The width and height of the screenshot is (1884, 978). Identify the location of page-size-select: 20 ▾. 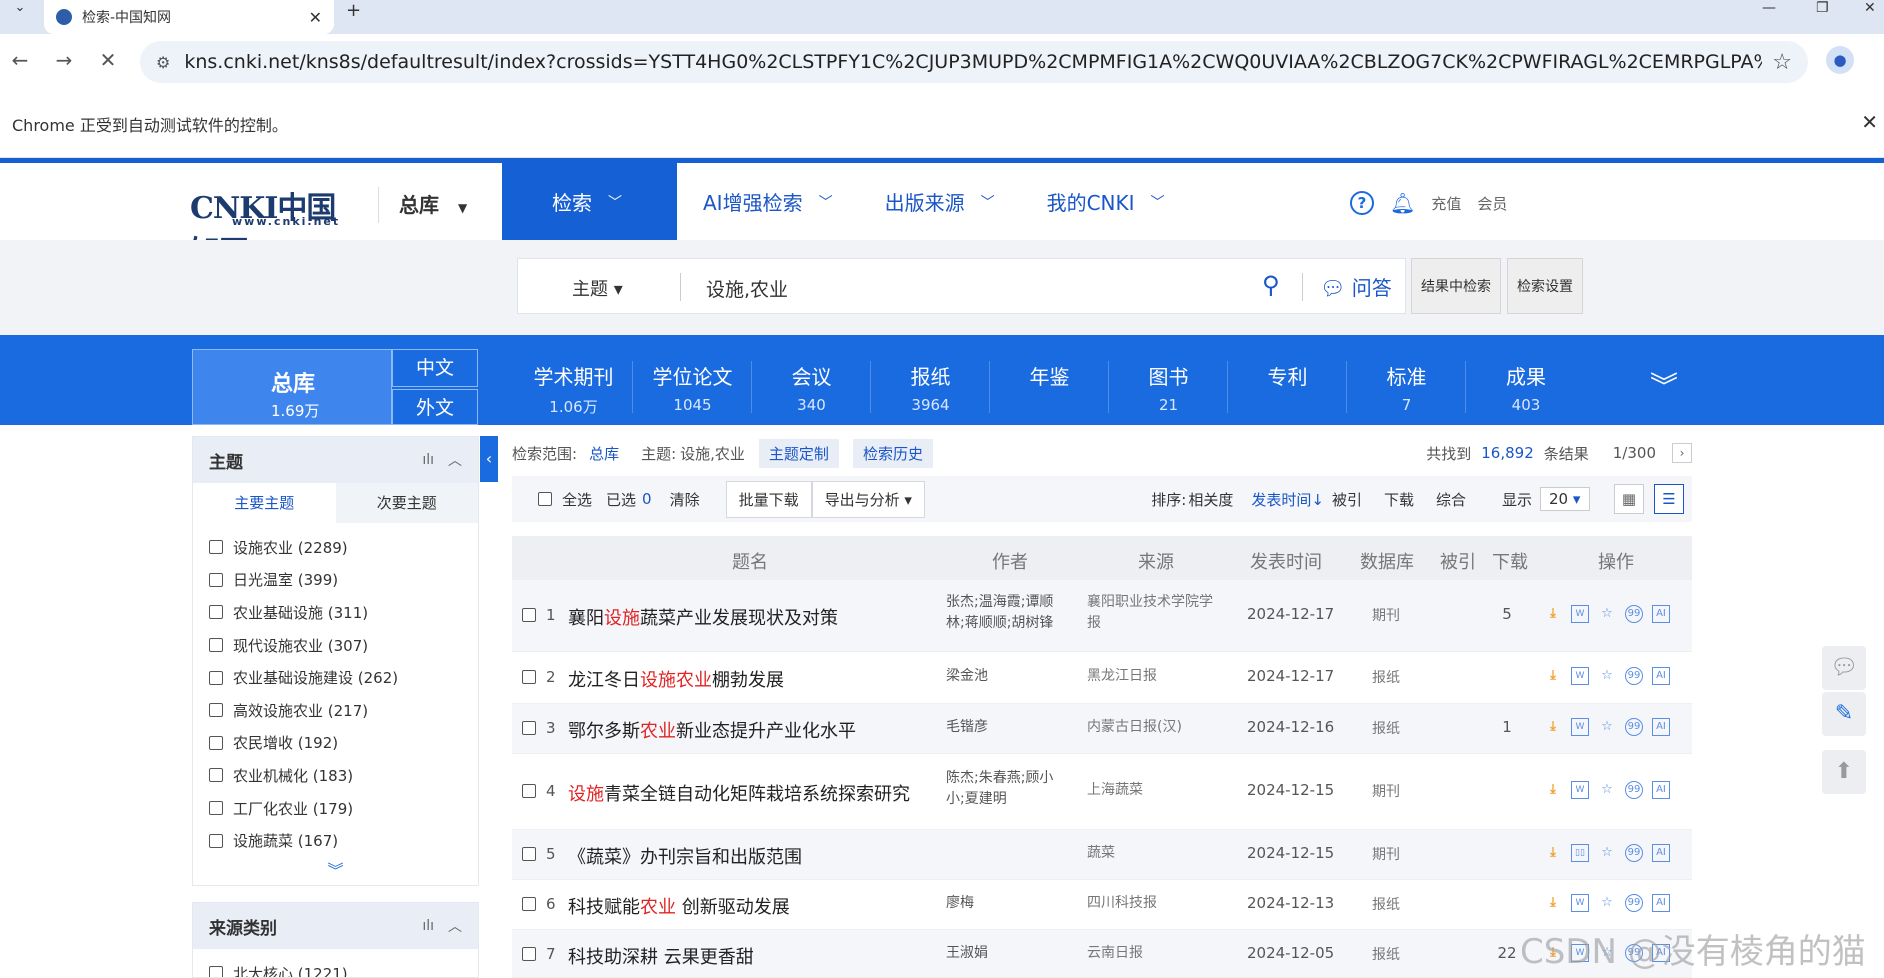
(1565, 499).